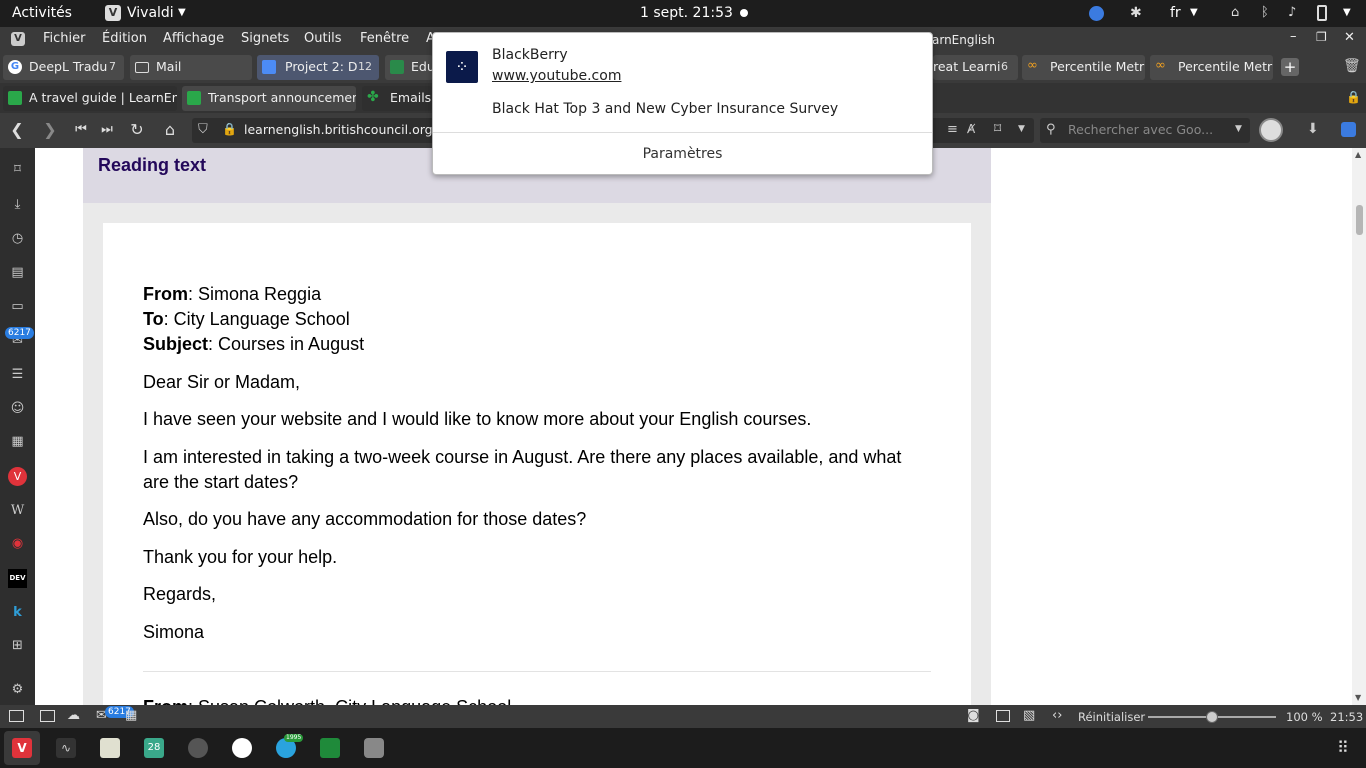  Describe the element at coordinates (17, 476) in the screenshot. I see `vivaldi-web-panel-icon: V` at that location.